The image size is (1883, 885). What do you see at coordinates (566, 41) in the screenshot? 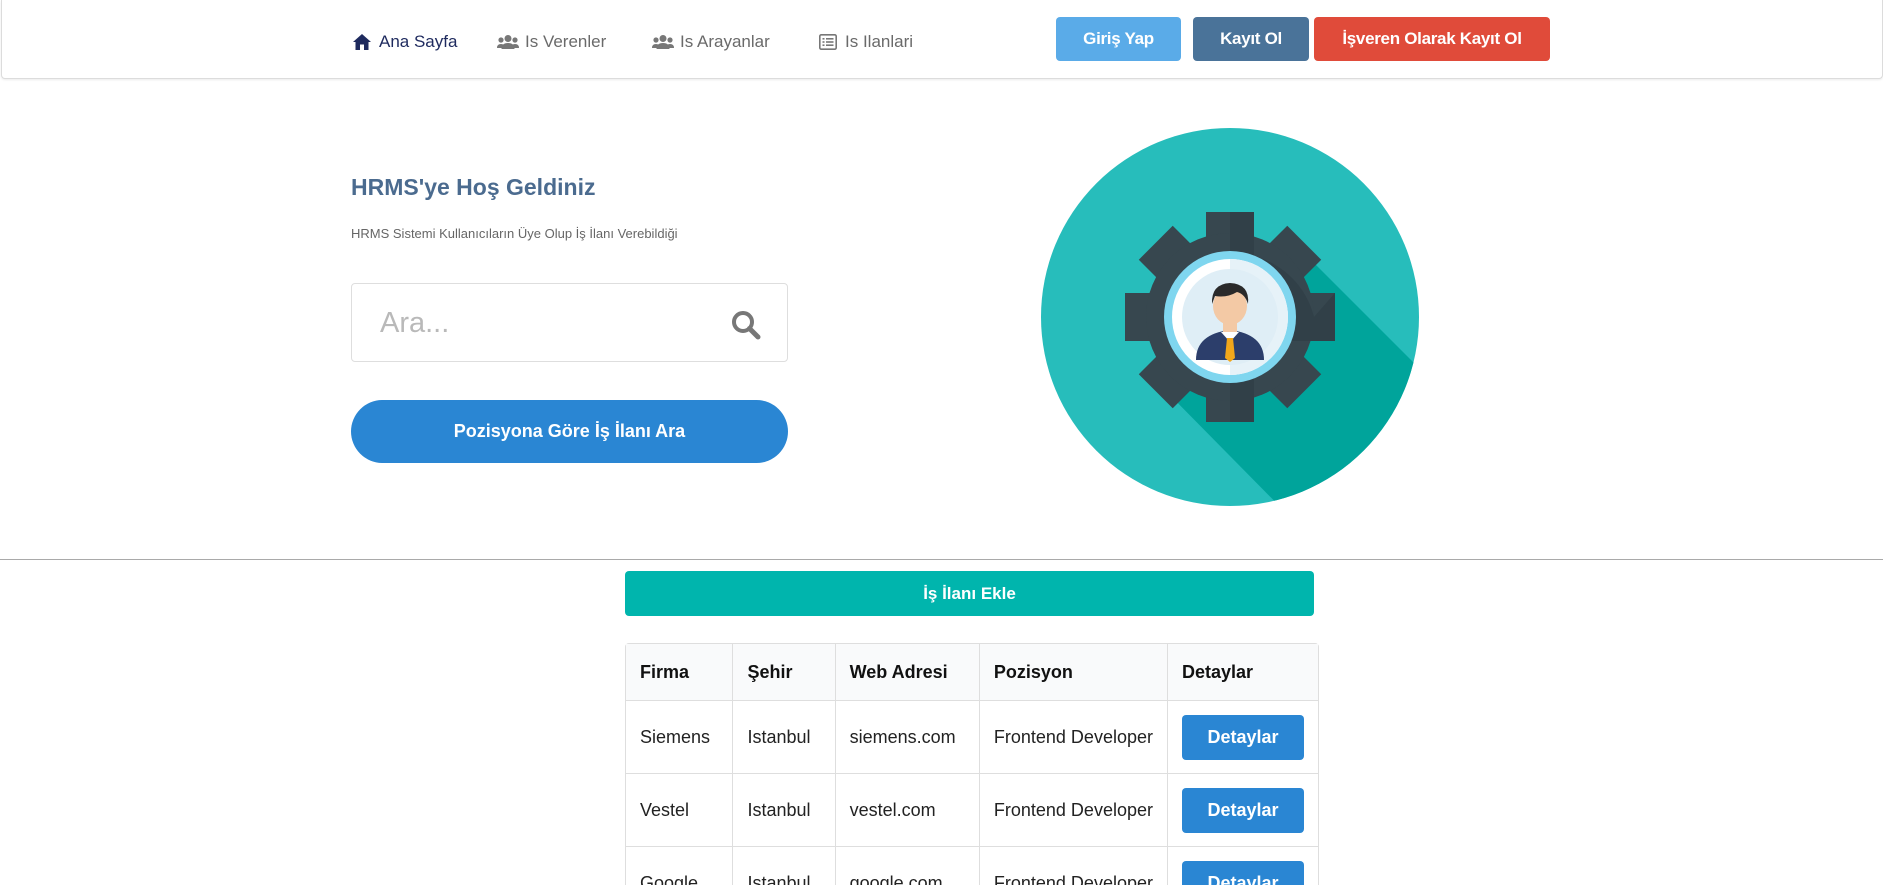
I see `nav-item-label: Is Verenler` at bounding box center [566, 41].